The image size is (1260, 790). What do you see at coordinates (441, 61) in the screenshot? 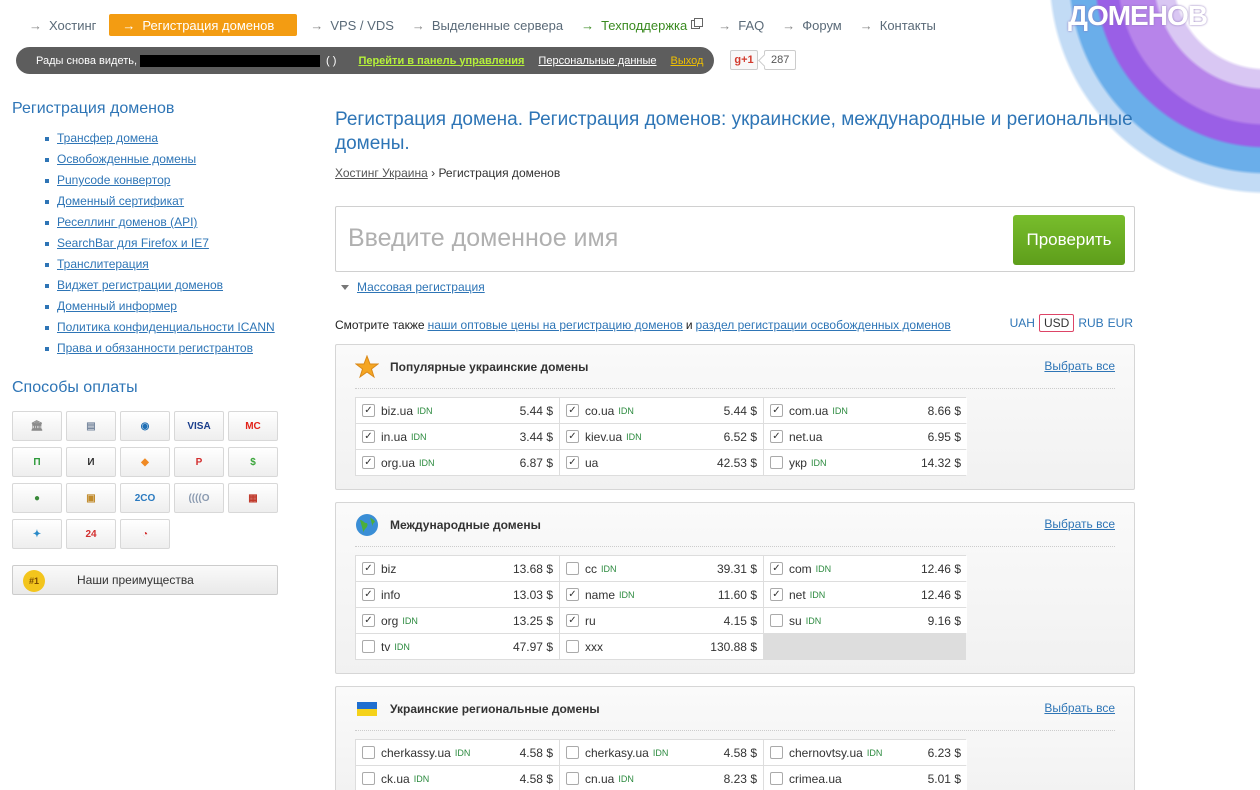
I see `control-panel-link: Перейти в панель управления` at bounding box center [441, 61].